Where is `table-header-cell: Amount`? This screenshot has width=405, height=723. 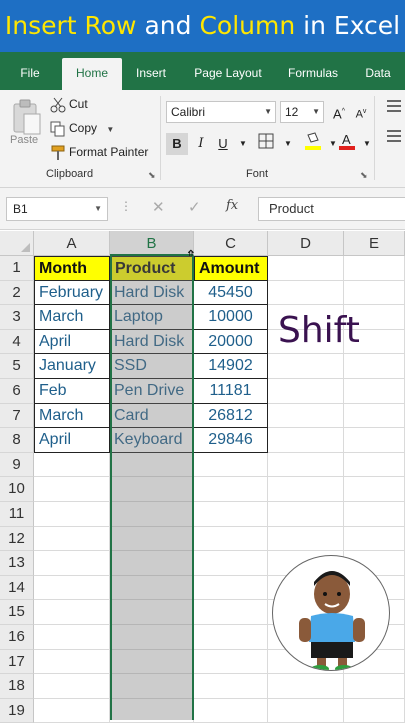 table-header-cell: Amount is located at coordinates (231, 268).